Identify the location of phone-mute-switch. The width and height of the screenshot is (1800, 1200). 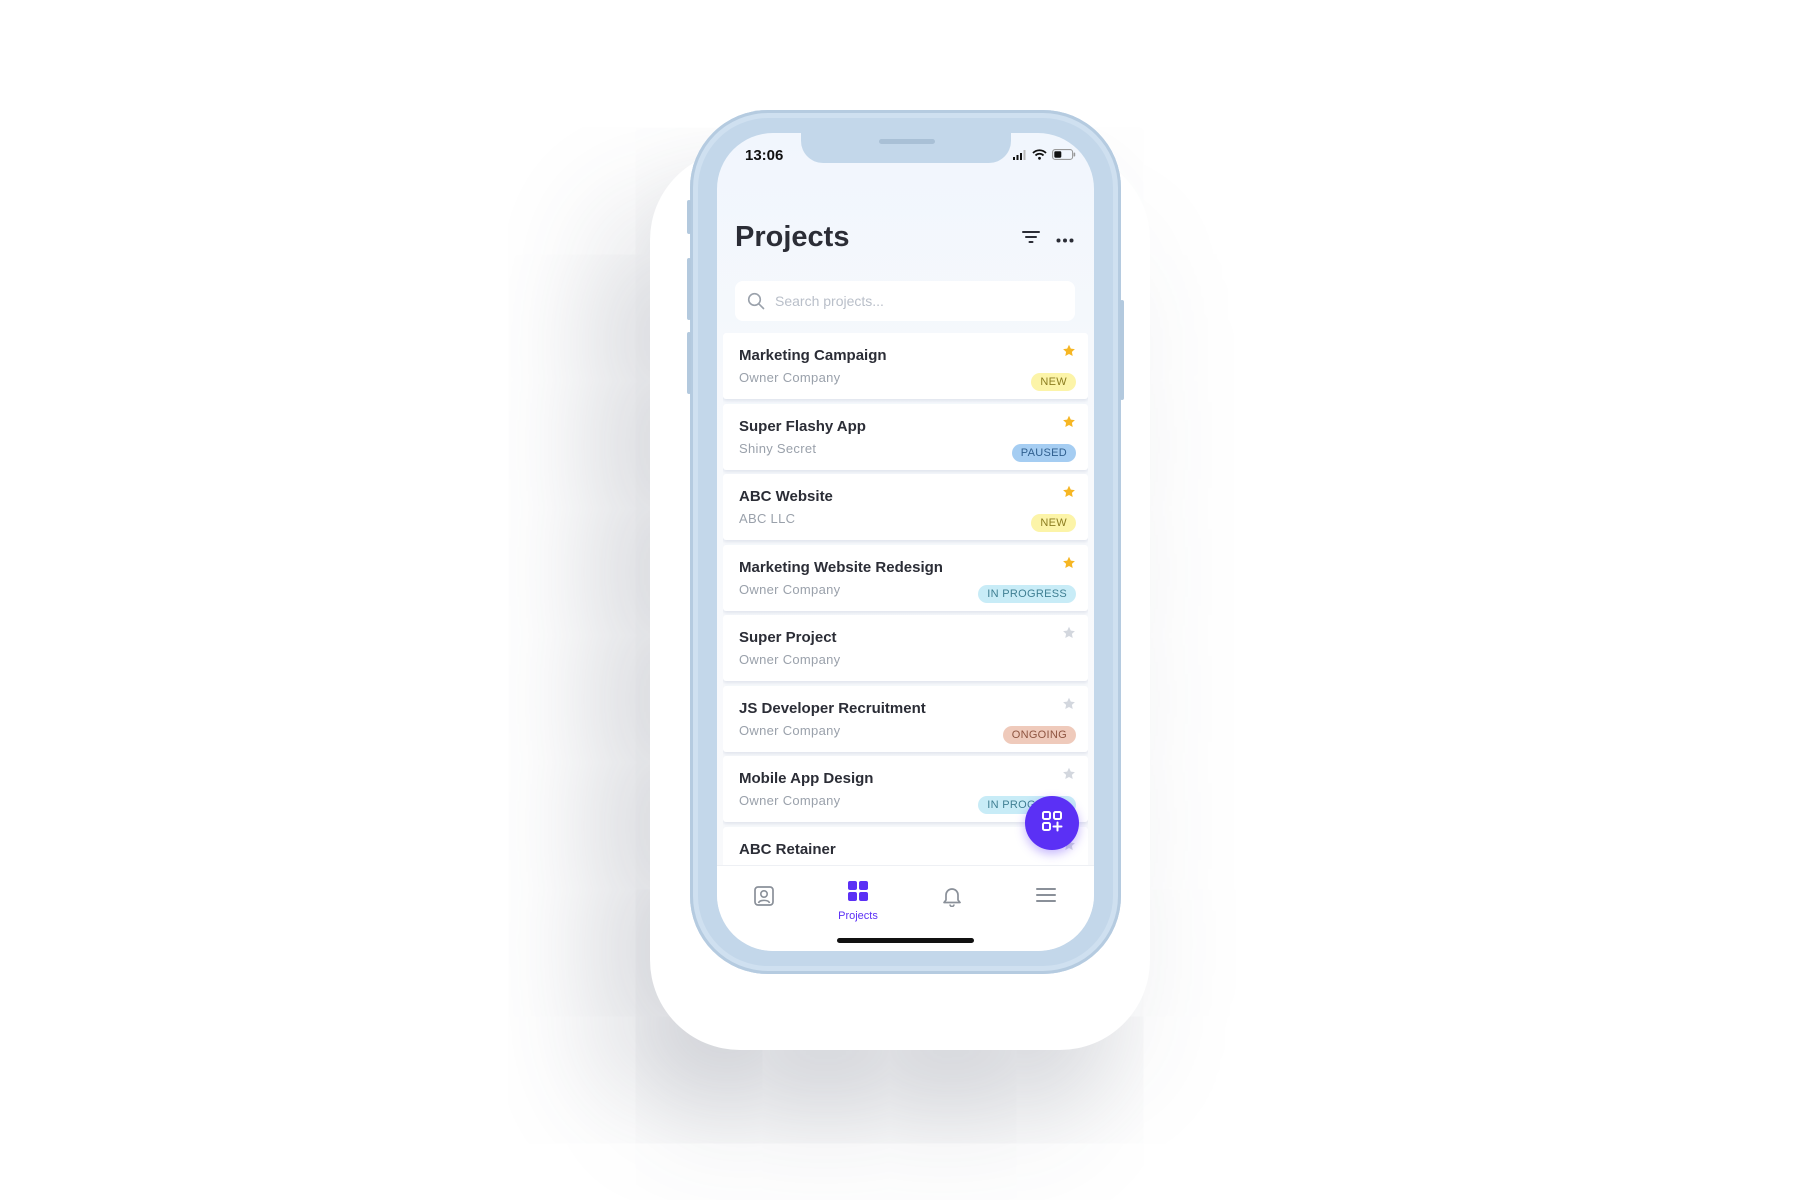
(689, 217).